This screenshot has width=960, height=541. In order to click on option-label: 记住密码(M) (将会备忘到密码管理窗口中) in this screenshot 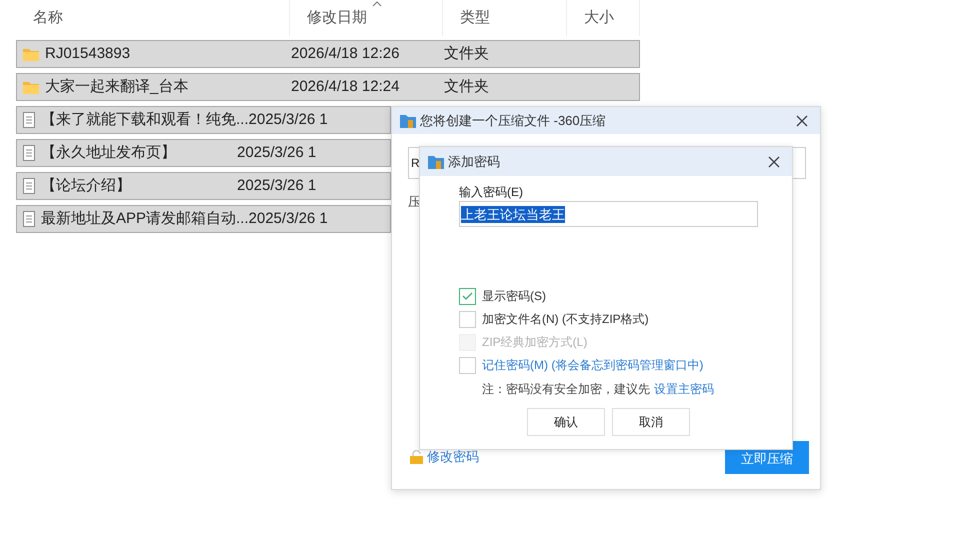, I will do `click(593, 365)`.